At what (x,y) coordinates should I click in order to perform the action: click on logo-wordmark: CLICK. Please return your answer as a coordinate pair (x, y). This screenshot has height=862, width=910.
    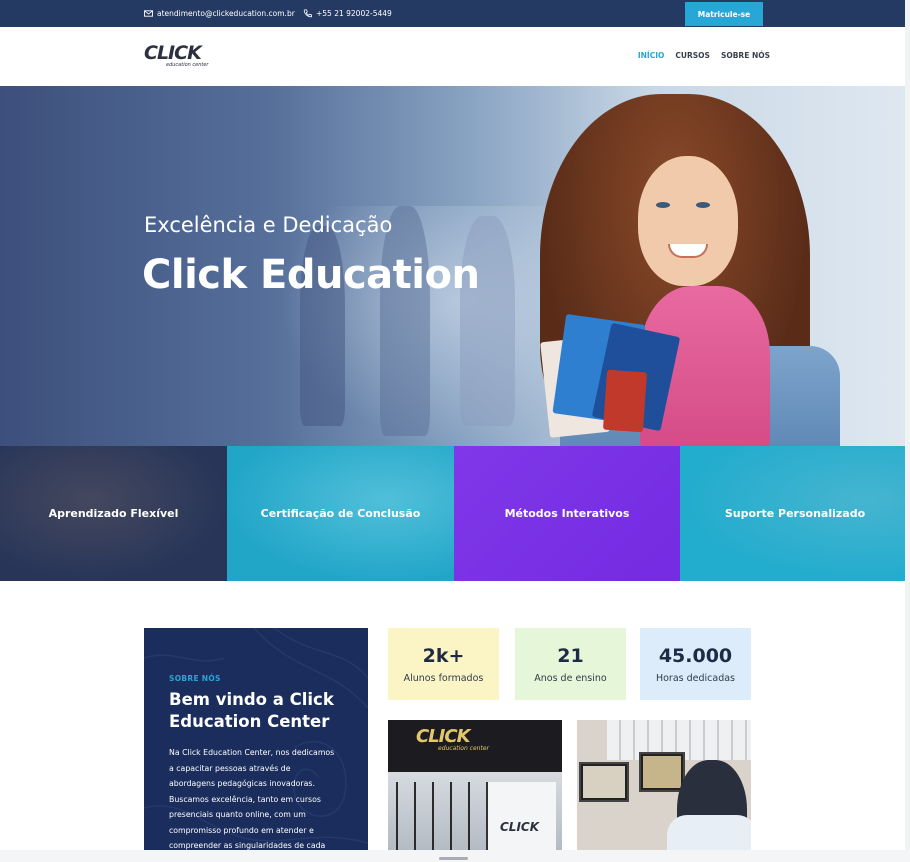
    Looking at the image, I should click on (173, 53).